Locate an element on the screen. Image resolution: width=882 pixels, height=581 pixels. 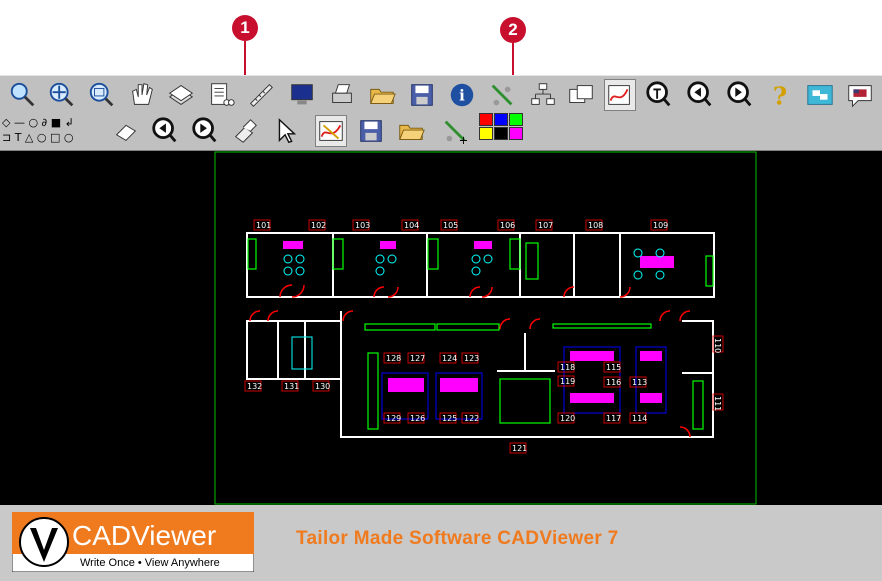
zoom-extents-icon is located at coordinates (61, 94).